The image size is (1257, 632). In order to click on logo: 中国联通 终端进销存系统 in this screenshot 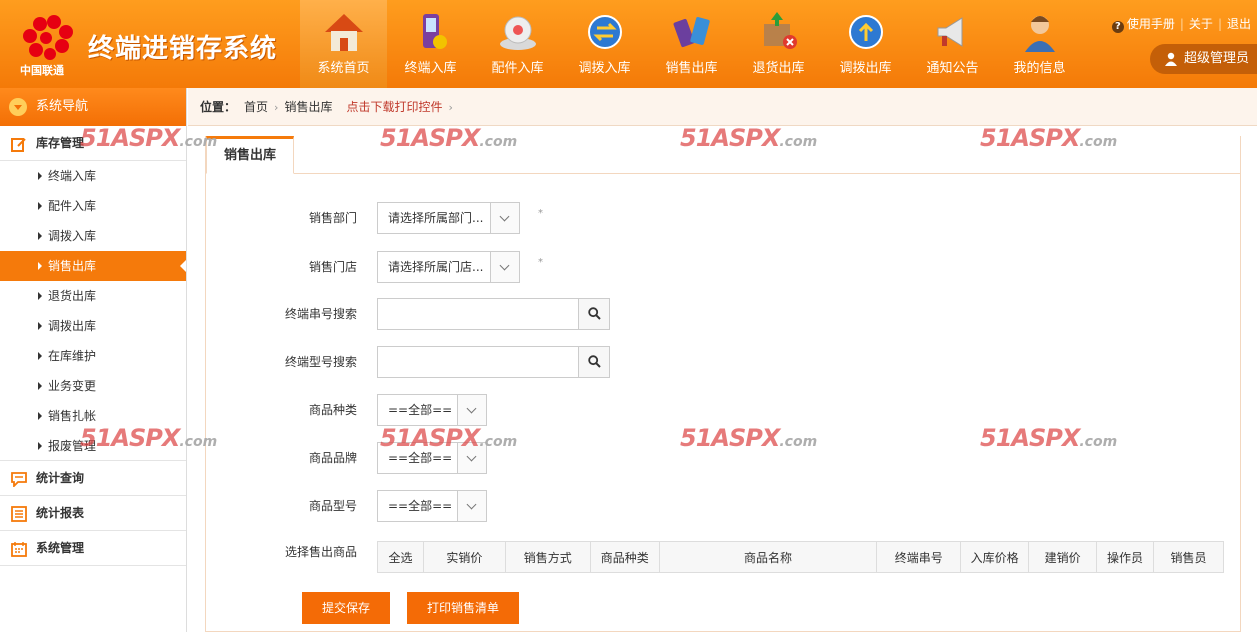, I will do `click(147, 45)`.